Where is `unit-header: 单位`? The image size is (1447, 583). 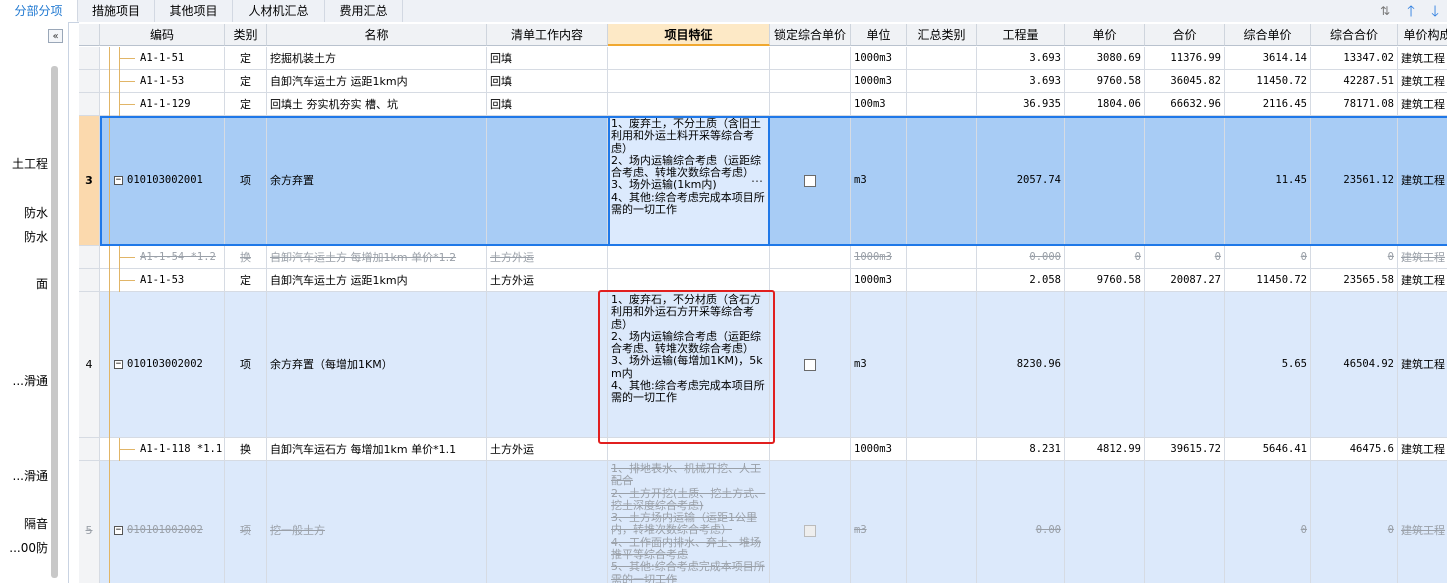
unit-header: 单位 is located at coordinates (879, 35).